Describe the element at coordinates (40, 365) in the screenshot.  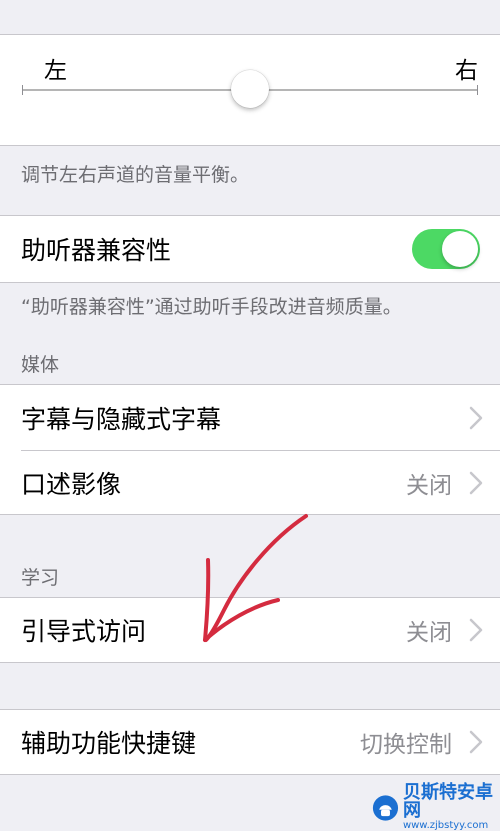
I see `media-section-header: 媒体` at that location.